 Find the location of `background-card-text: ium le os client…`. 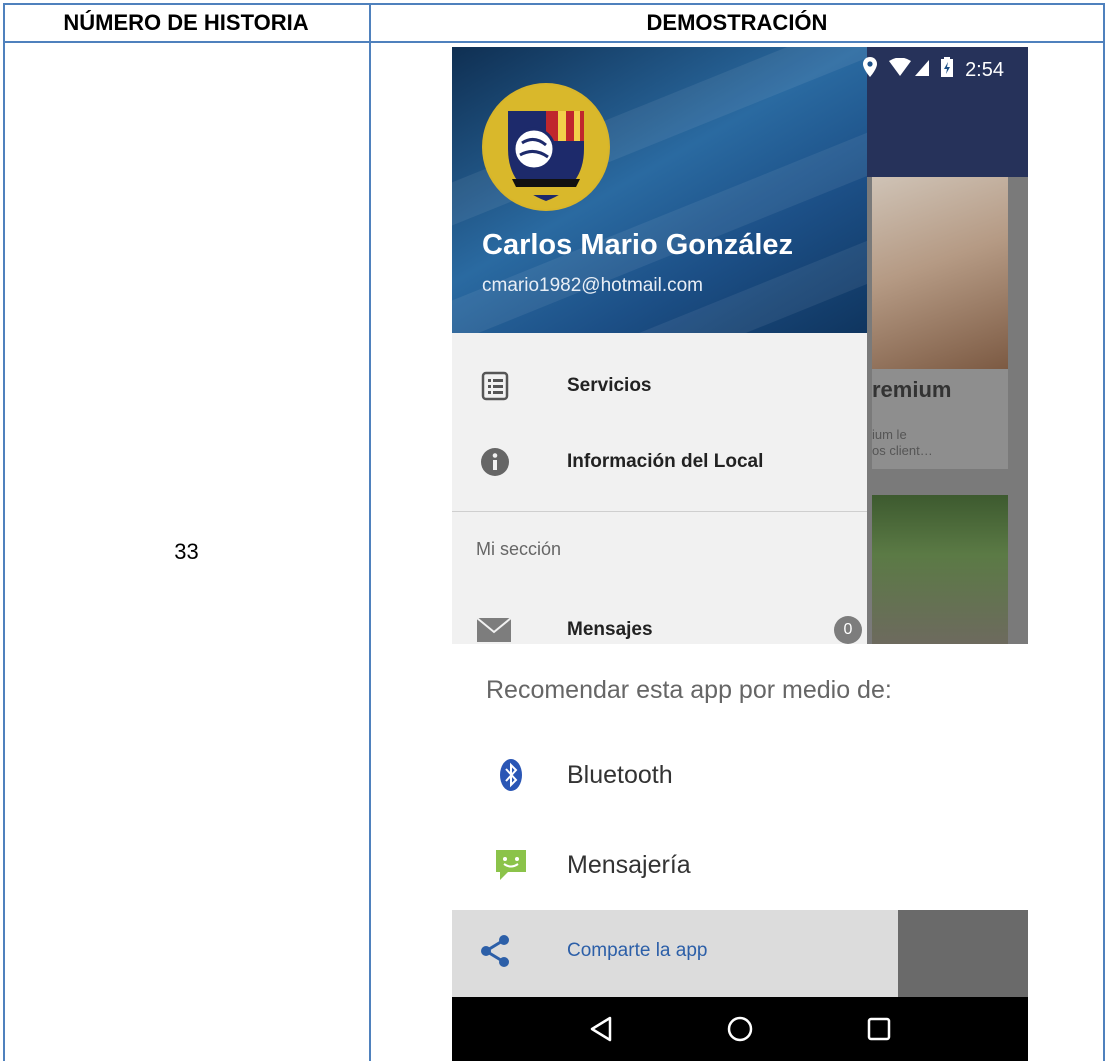

background-card-text: ium le os client… is located at coordinates (902, 442).